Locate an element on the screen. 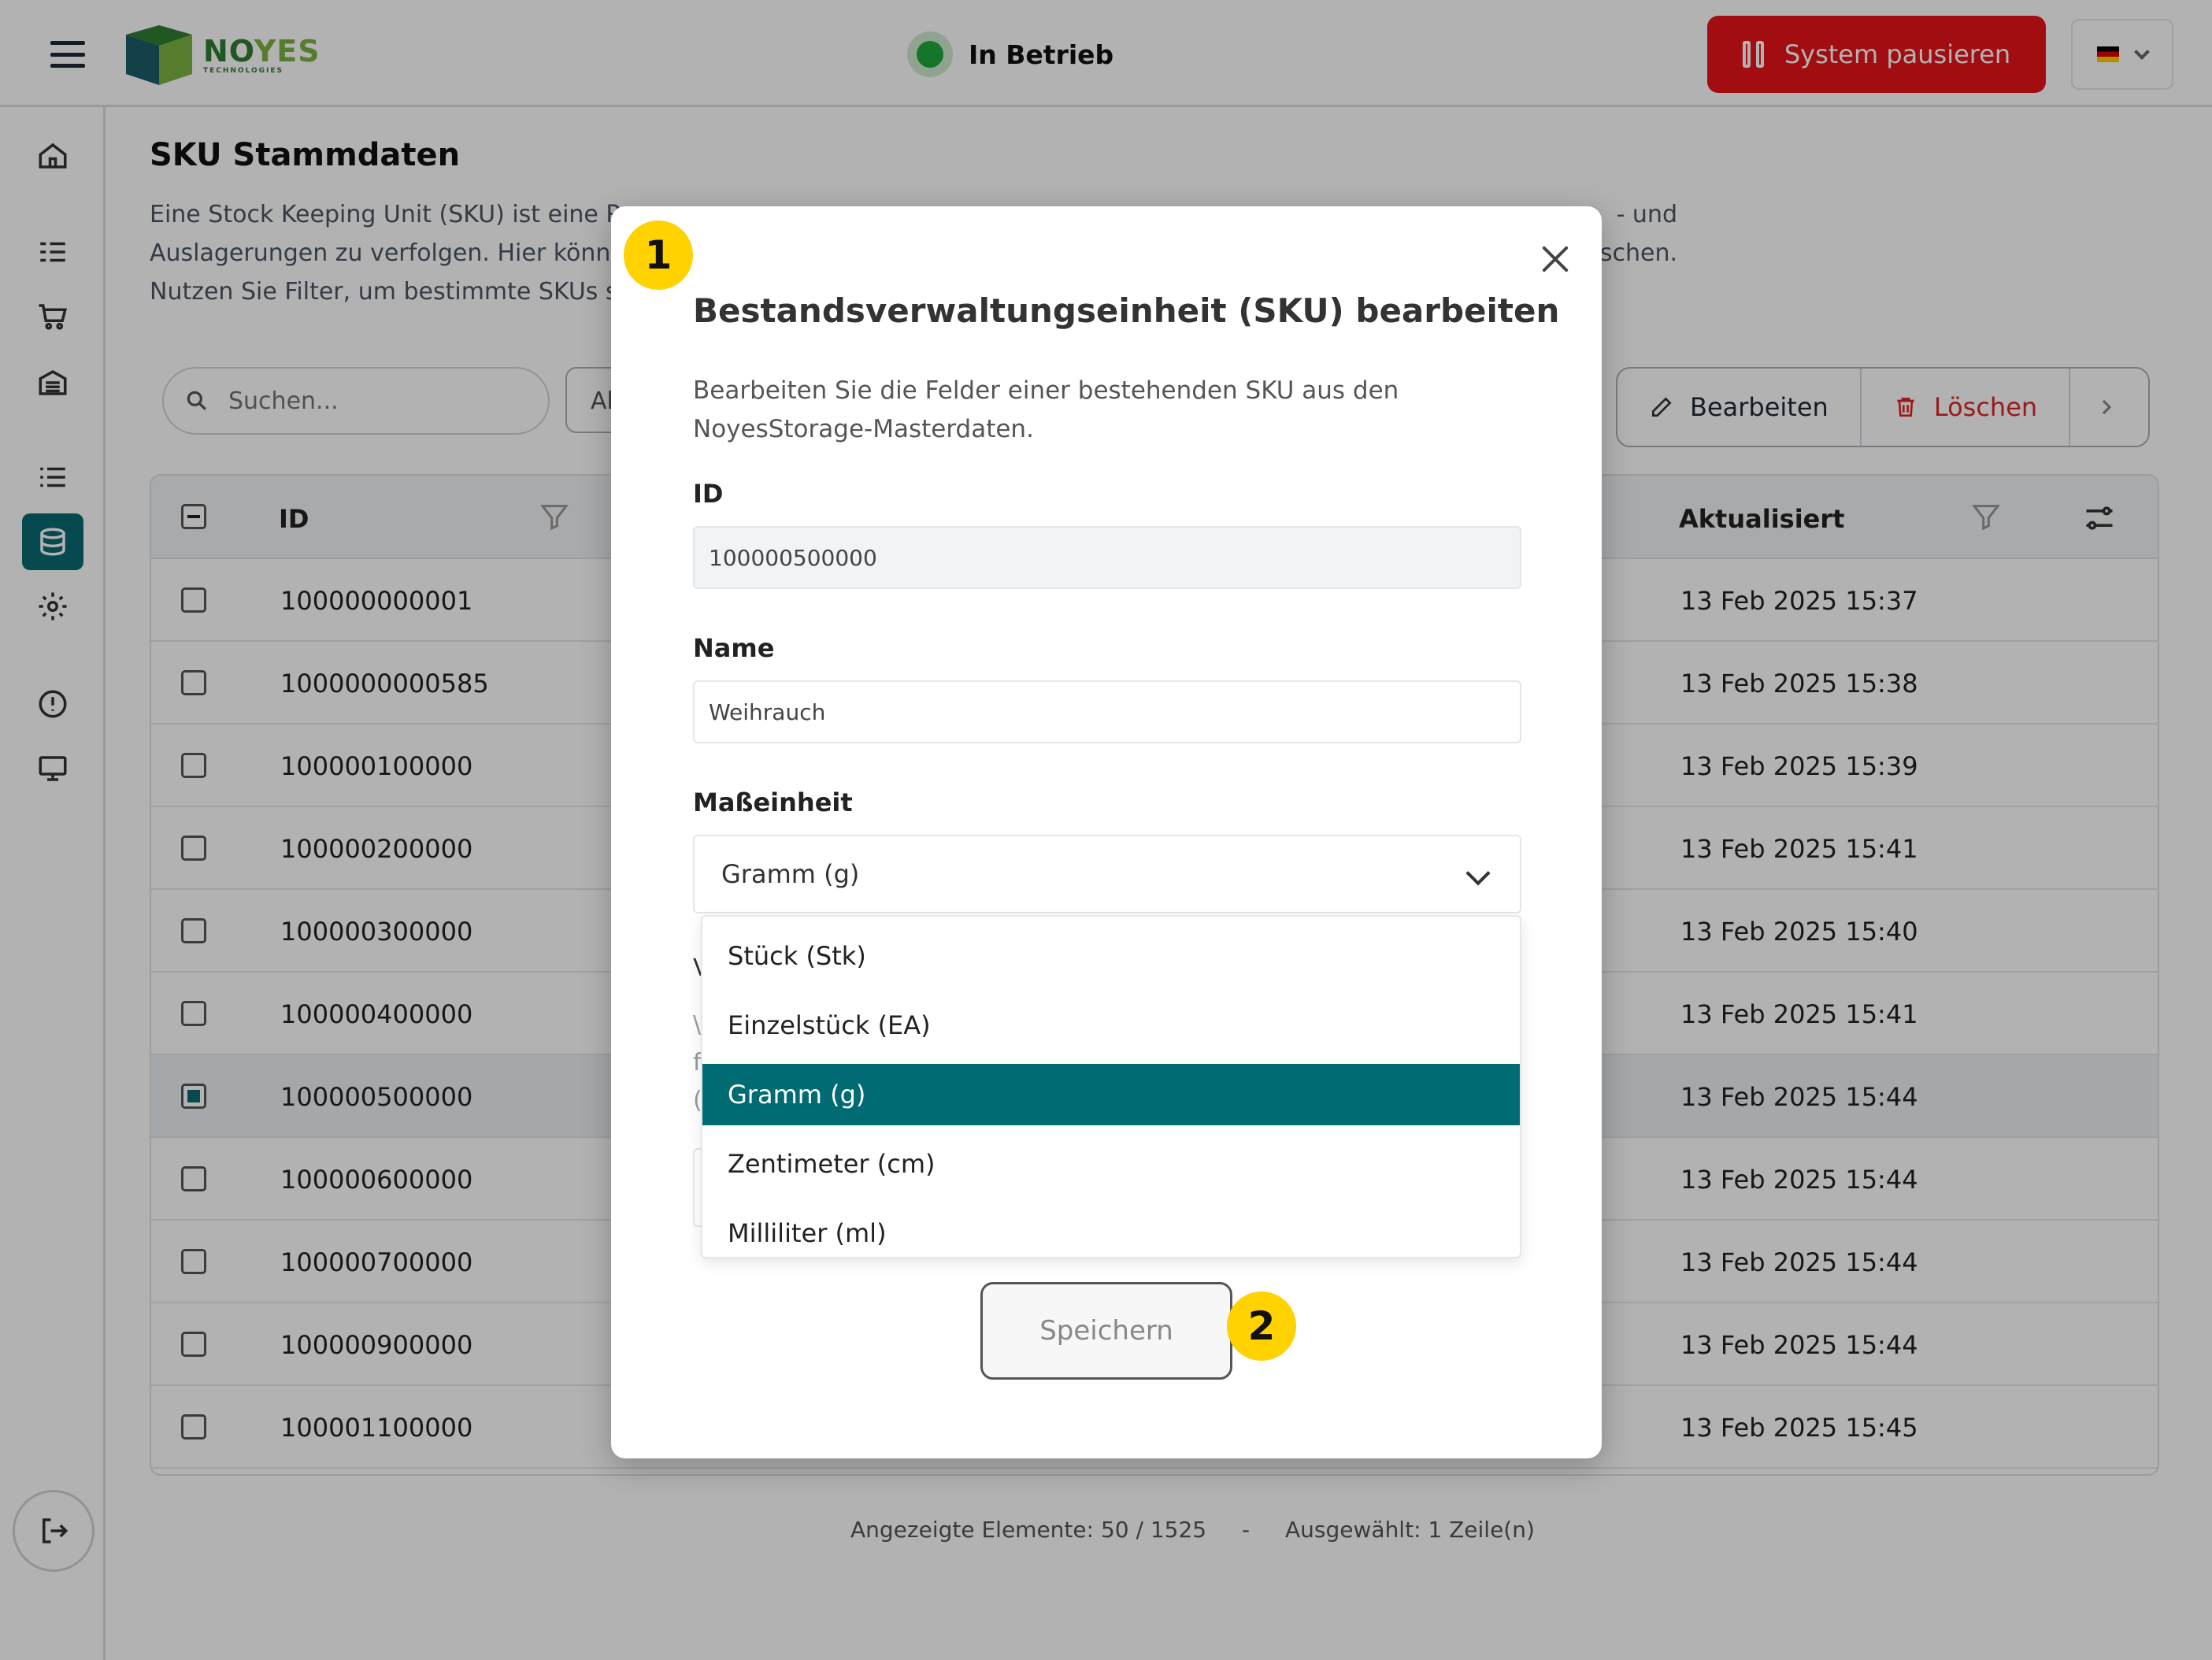 The height and width of the screenshot is (1660, 2212). unit-option: Milliliter (ml) is located at coordinates (1111, 1233).